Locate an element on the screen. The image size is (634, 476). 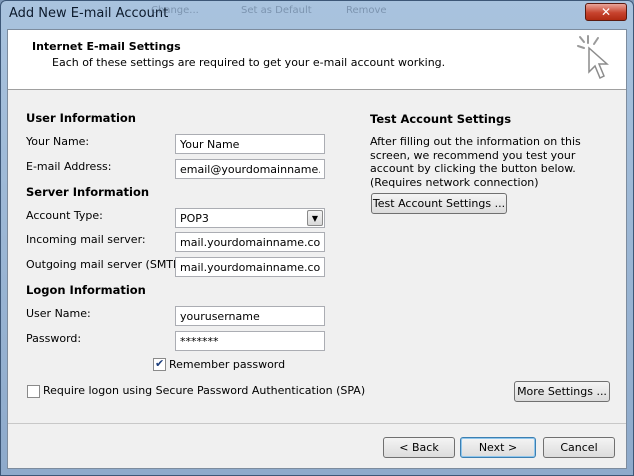
close-icon: ✕ is located at coordinates (606, 12).